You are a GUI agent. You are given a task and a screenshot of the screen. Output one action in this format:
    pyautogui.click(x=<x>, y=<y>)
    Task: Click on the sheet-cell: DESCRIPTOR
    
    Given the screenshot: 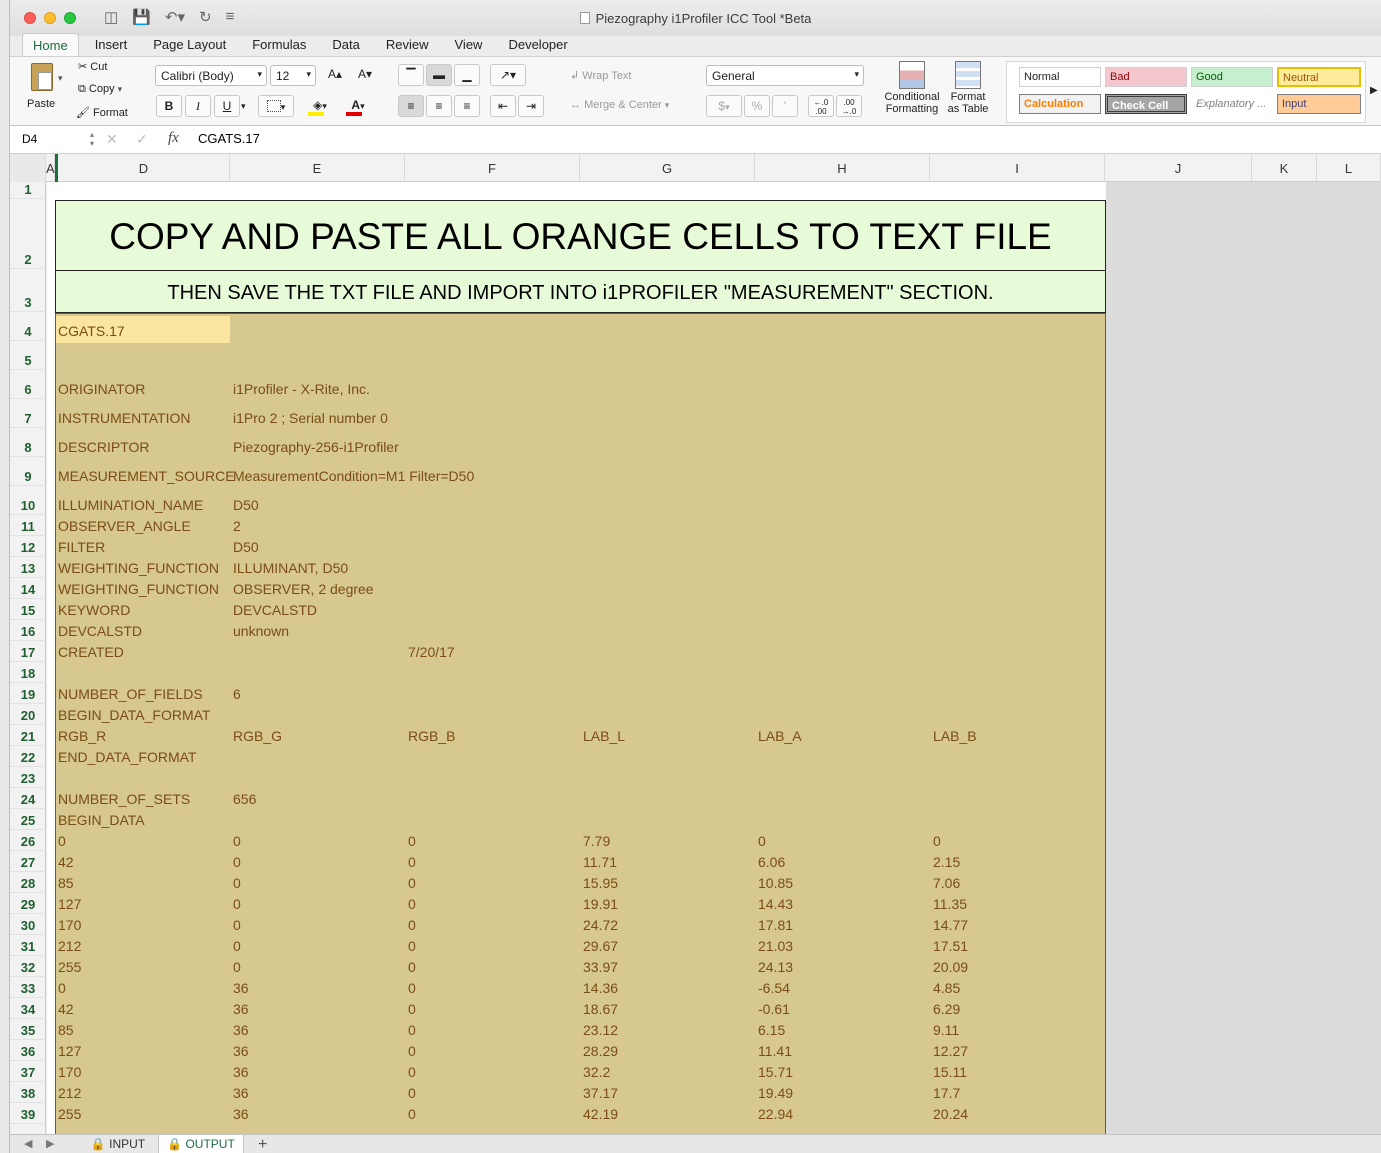 What is the action you would take?
    pyautogui.click(x=104, y=447)
    